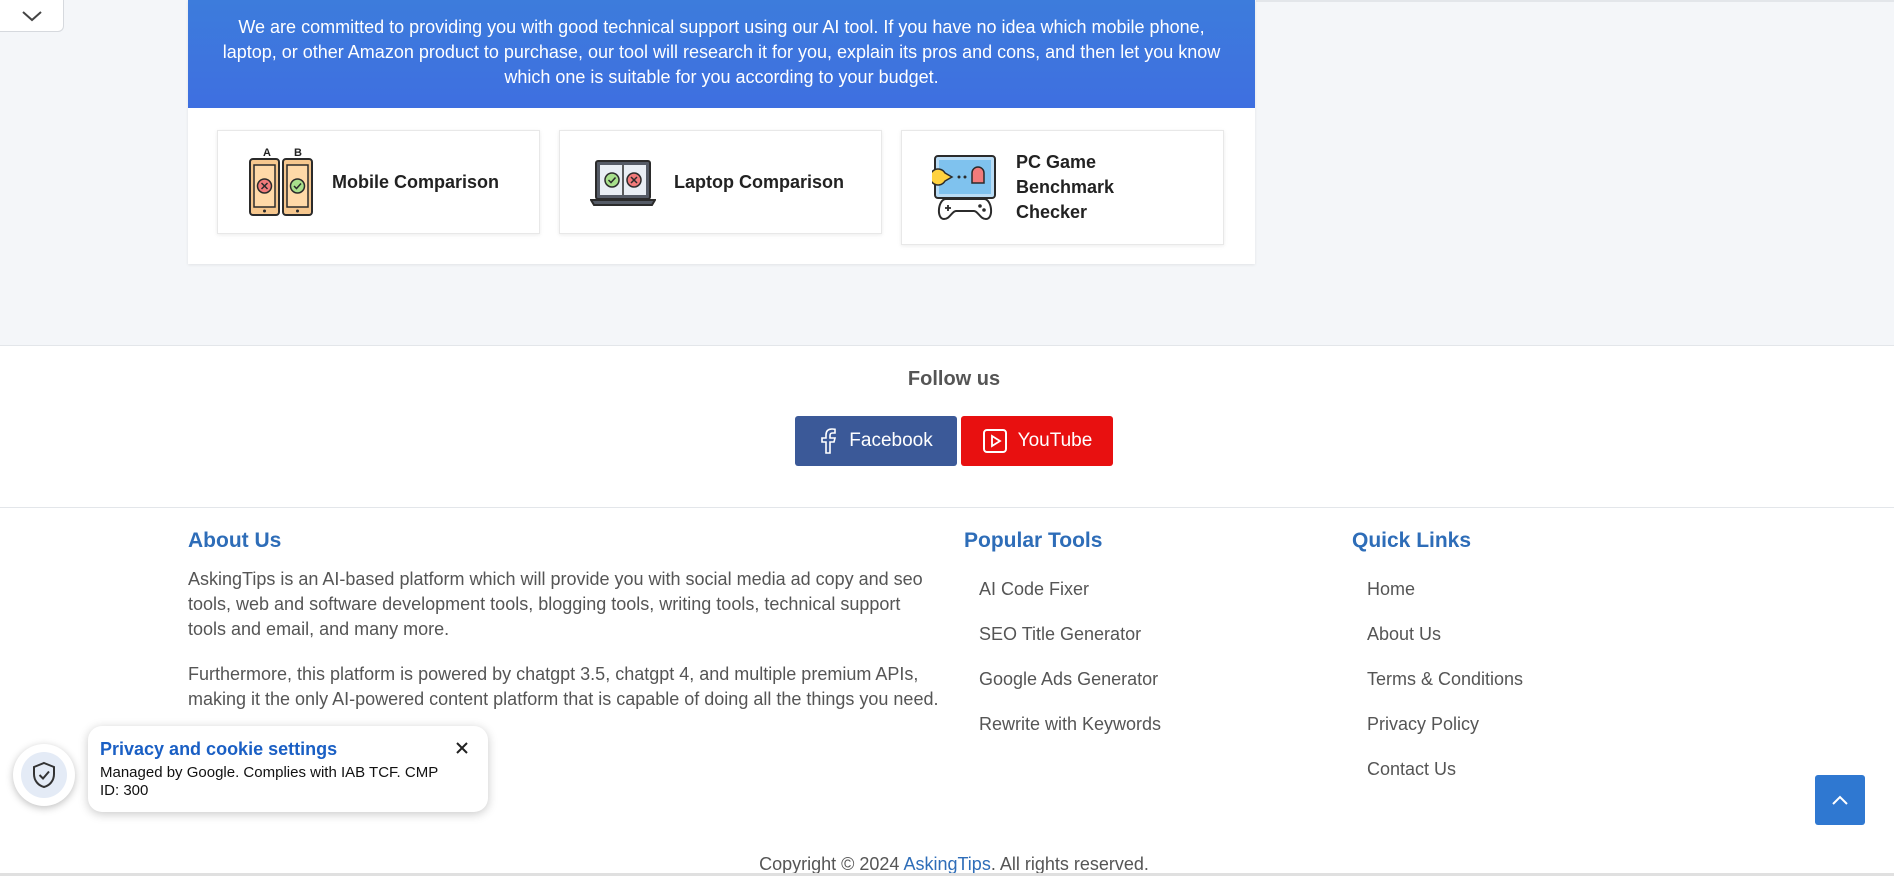 This screenshot has height=876, width=1894. I want to click on quick-link-privacy-policy: Privacy Policy, so click(1423, 724).